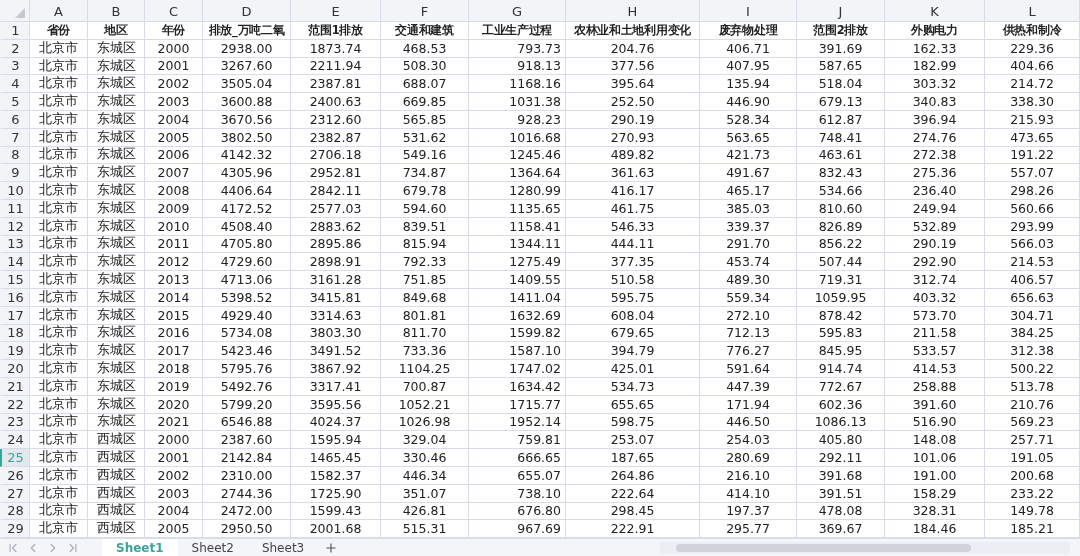 The width and height of the screenshot is (1080, 556). I want to click on table-cell: 1409.55, so click(517, 280).